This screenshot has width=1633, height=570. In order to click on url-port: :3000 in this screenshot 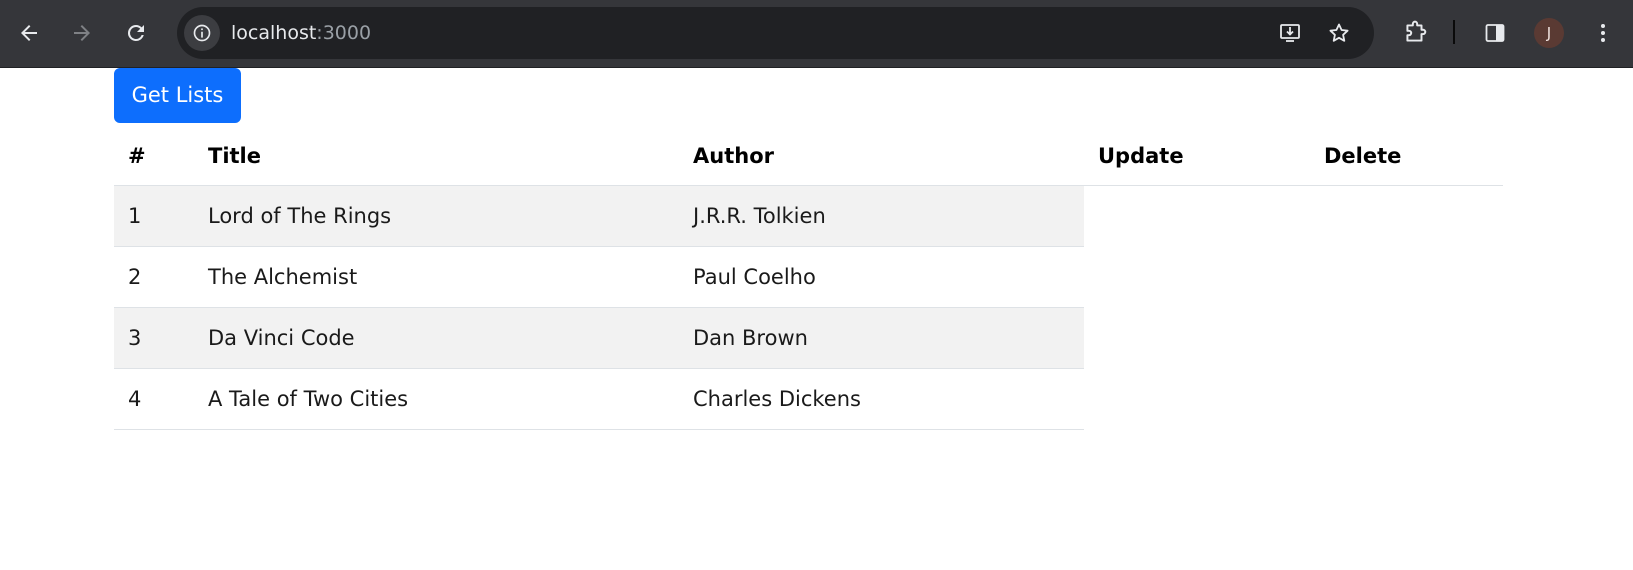, I will do `click(344, 33)`.